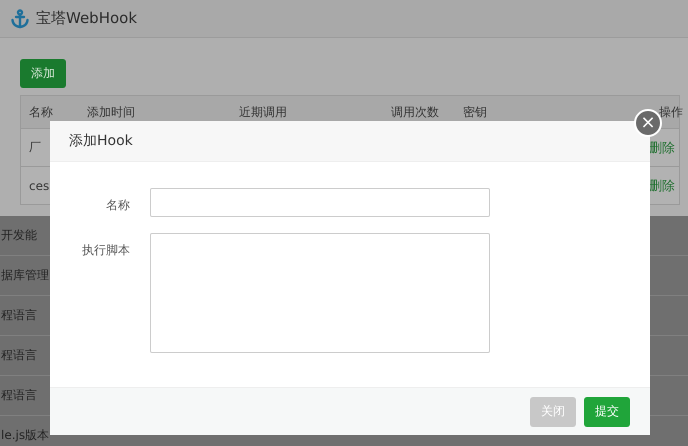 The height and width of the screenshot is (446, 688). What do you see at coordinates (39, 185) in the screenshot?
I see `table-cell: ces` at bounding box center [39, 185].